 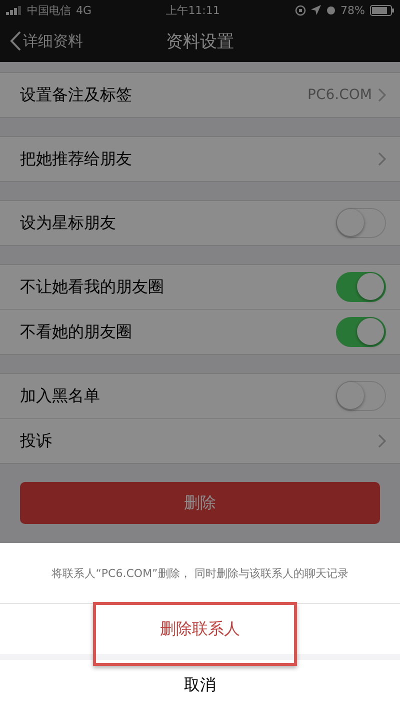 I want to click on row-label: 投诉, so click(x=36, y=441).